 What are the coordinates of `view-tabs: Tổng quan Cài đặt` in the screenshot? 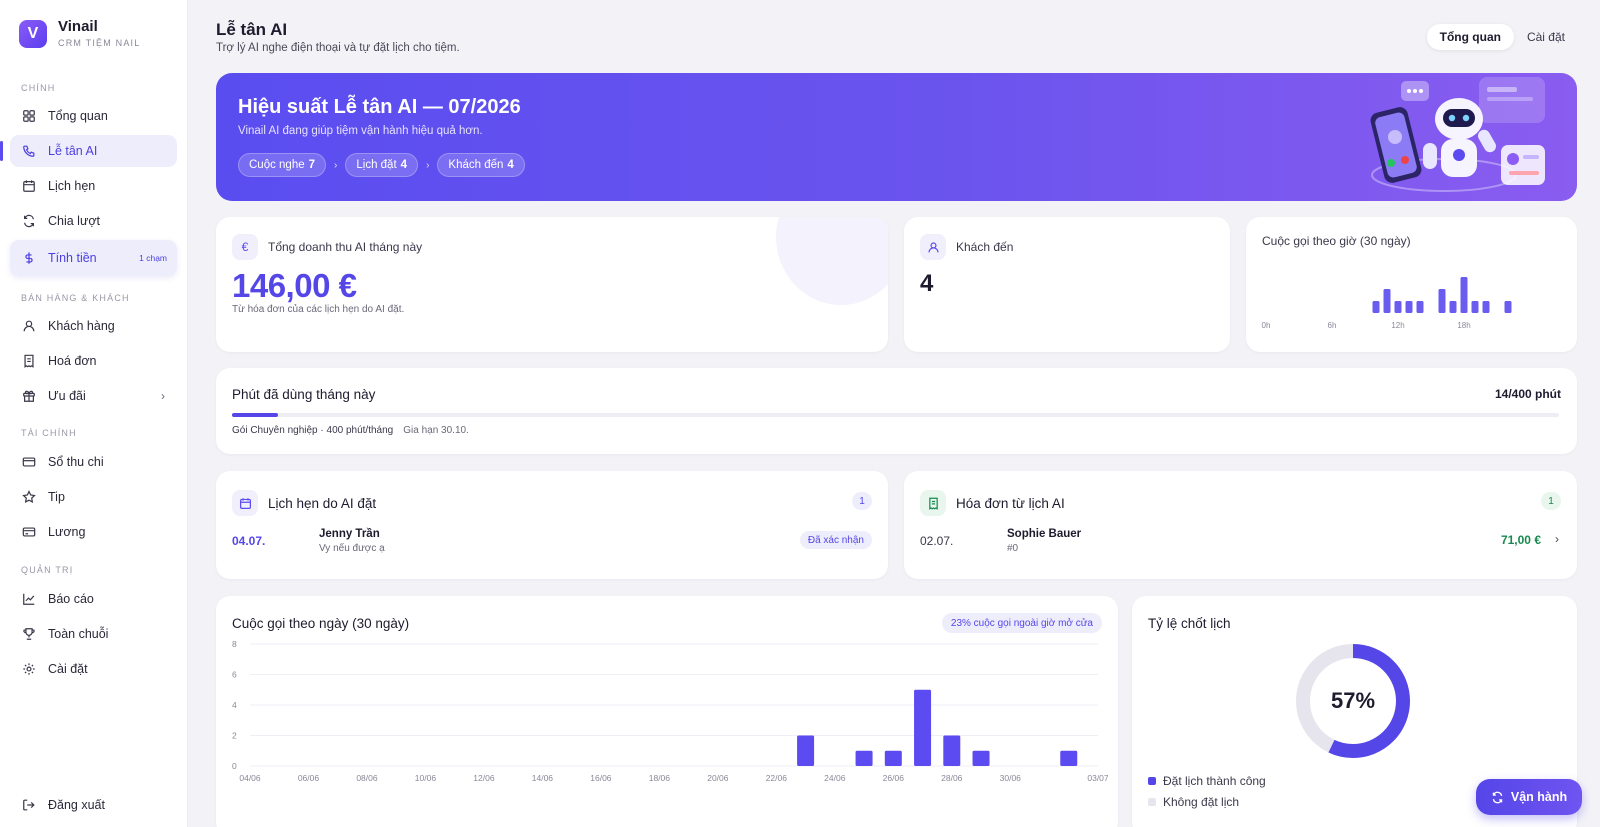 It's located at (1502, 37).